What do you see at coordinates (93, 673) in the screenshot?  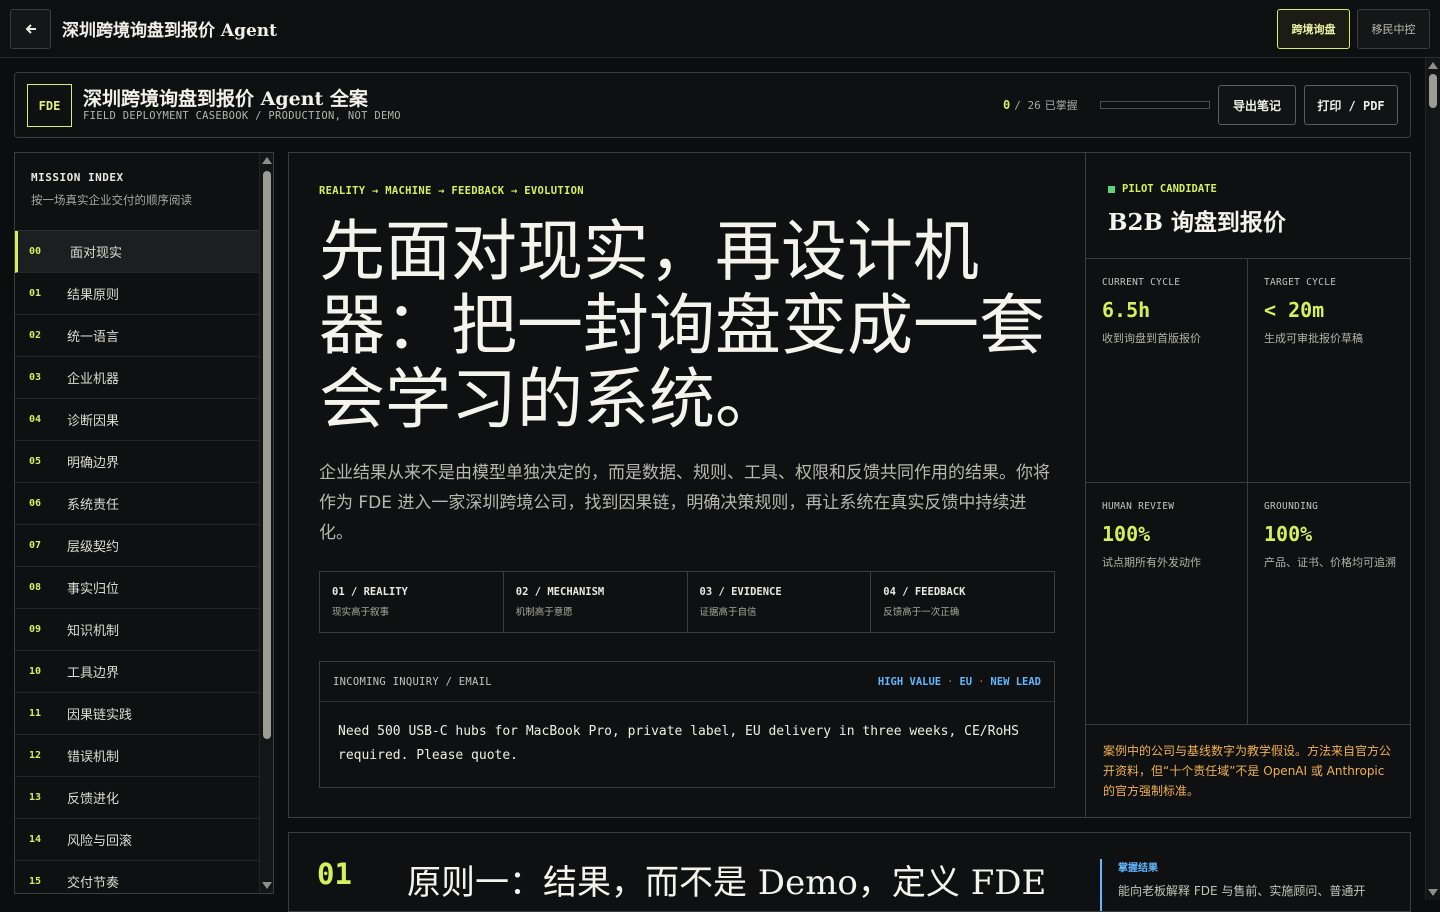 I see `sidebar-item-label: 工具边界` at bounding box center [93, 673].